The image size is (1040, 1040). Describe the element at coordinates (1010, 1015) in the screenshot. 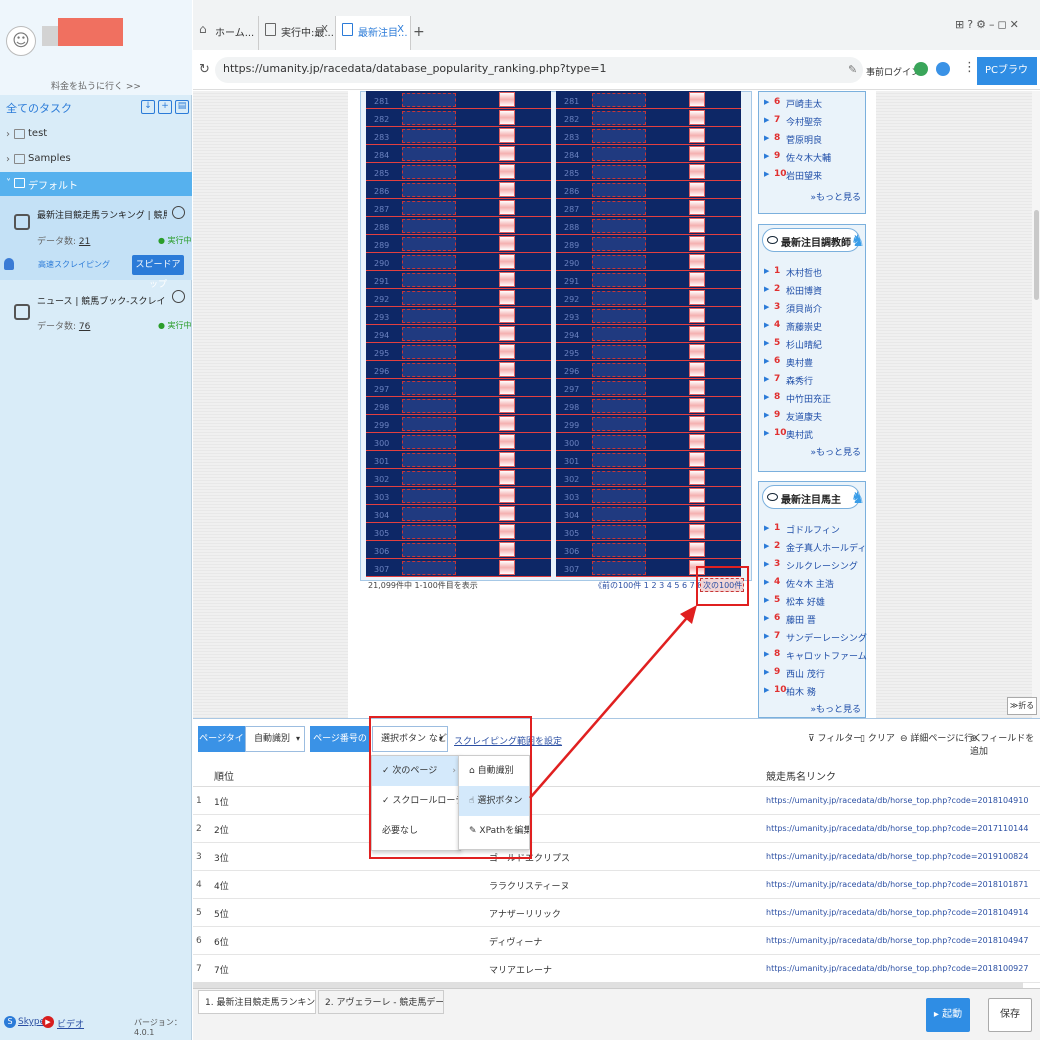

I see `save-button: 保存` at that location.